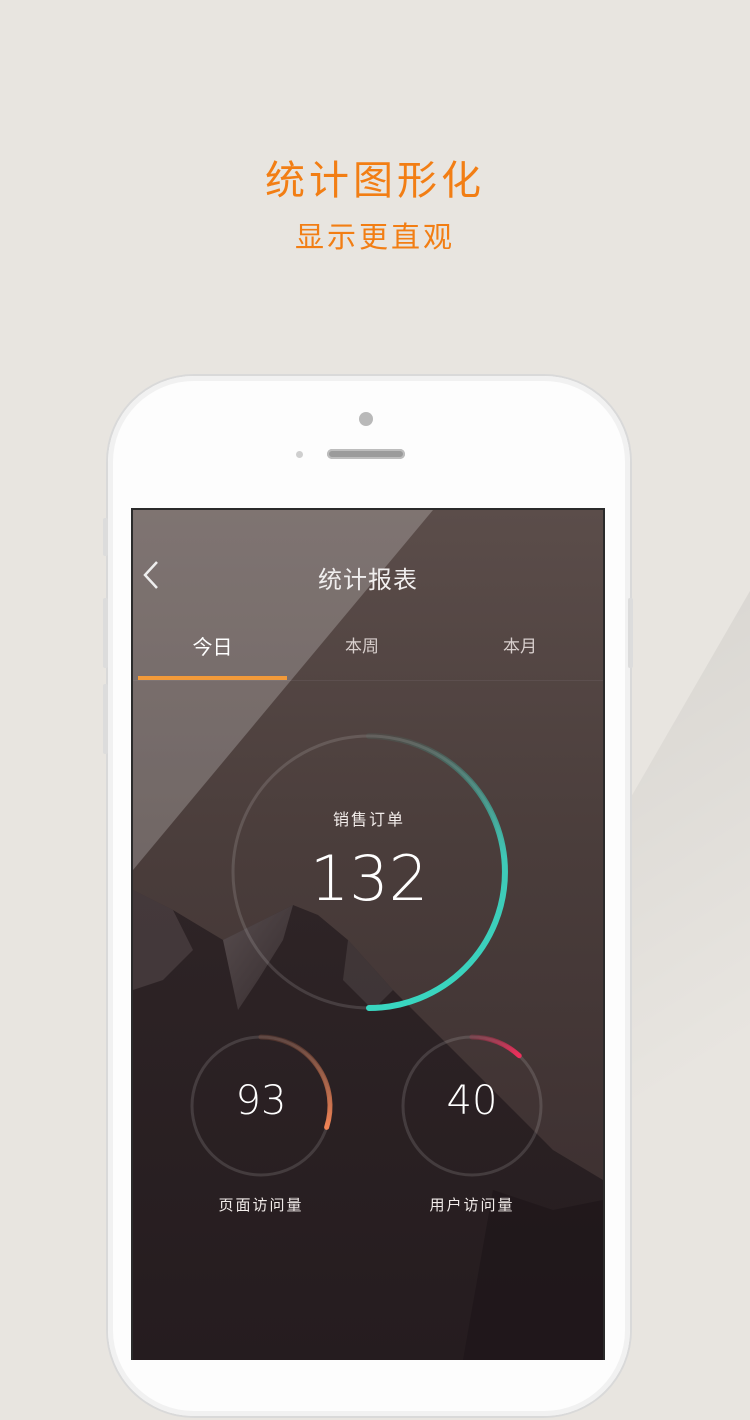 This screenshot has height=1420, width=750. What do you see at coordinates (369, 878) in the screenshot?
I see `sales-orders-value: 132` at bounding box center [369, 878].